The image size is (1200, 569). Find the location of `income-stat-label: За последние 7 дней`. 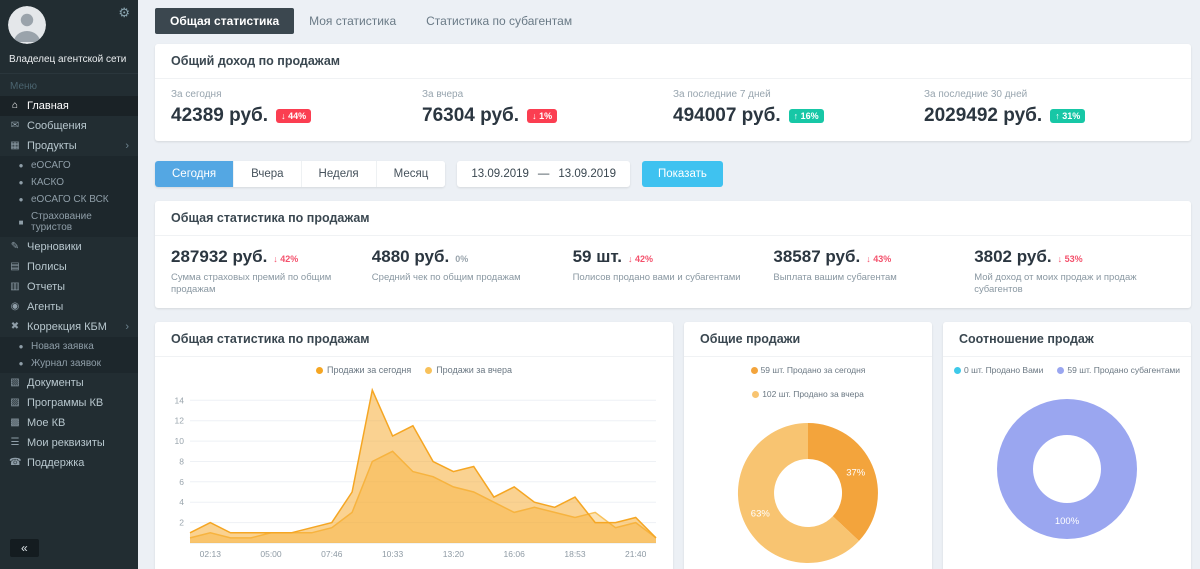

income-stat-label: За последние 7 дней is located at coordinates (722, 94).